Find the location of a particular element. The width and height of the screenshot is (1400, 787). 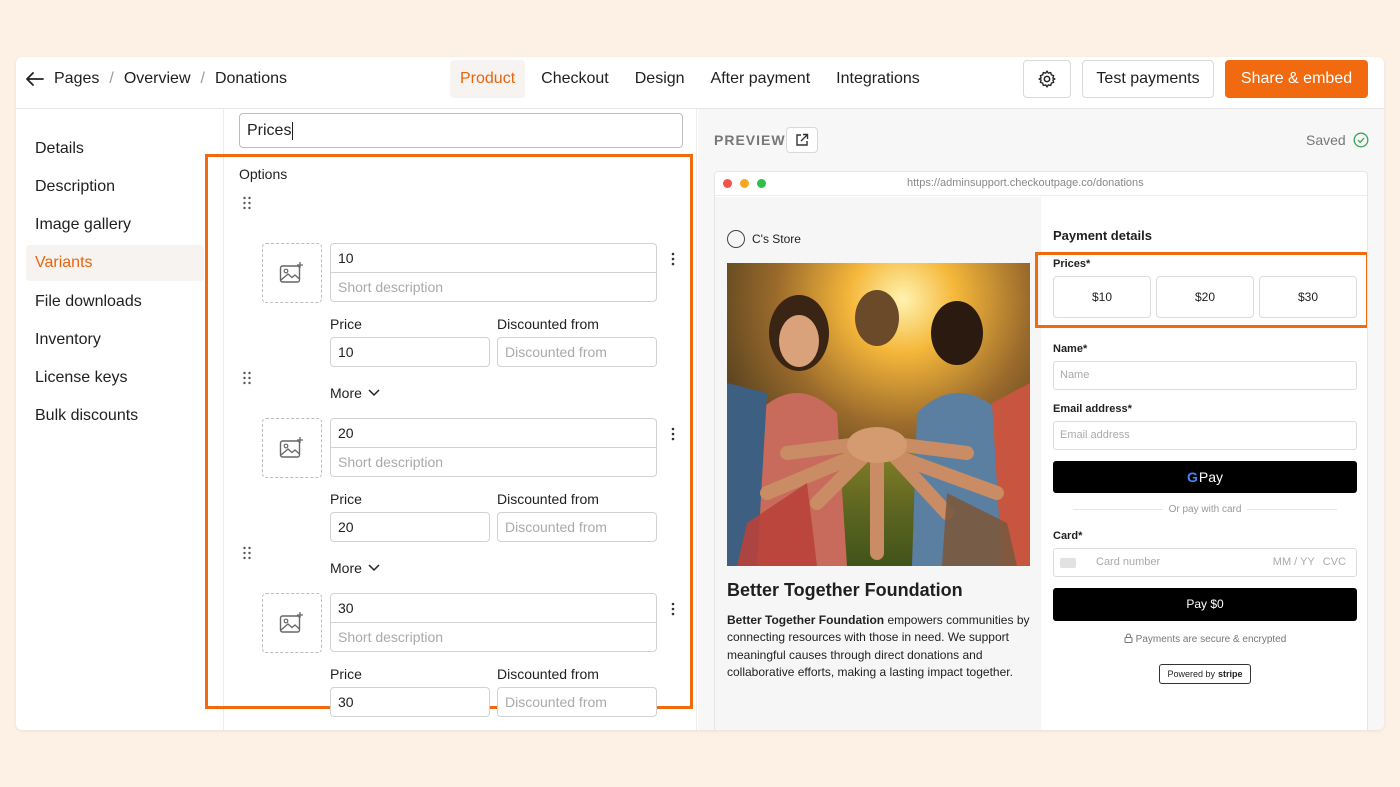

option-name-input: 20 is located at coordinates (493, 433).